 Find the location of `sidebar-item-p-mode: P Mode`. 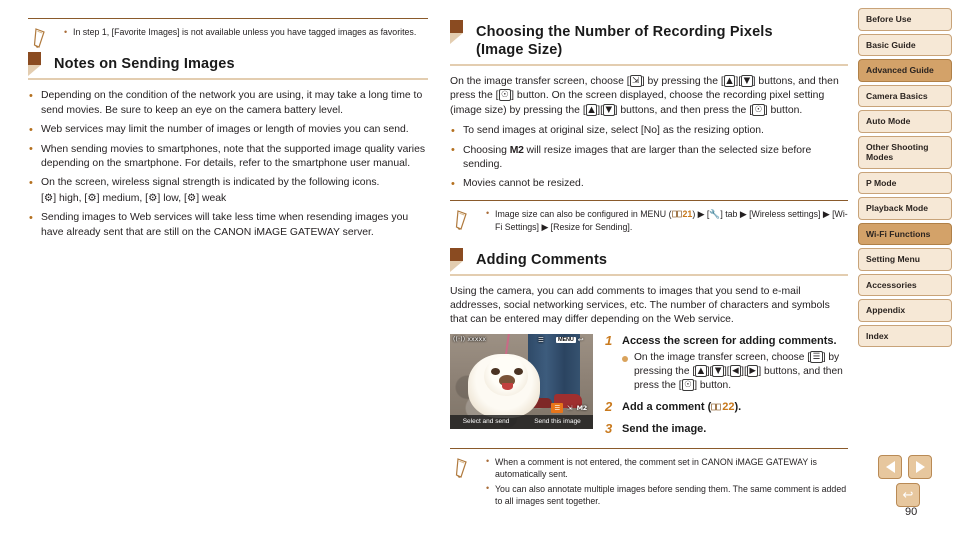

sidebar-item-p-mode: P Mode is located at coordinates (905, 182).